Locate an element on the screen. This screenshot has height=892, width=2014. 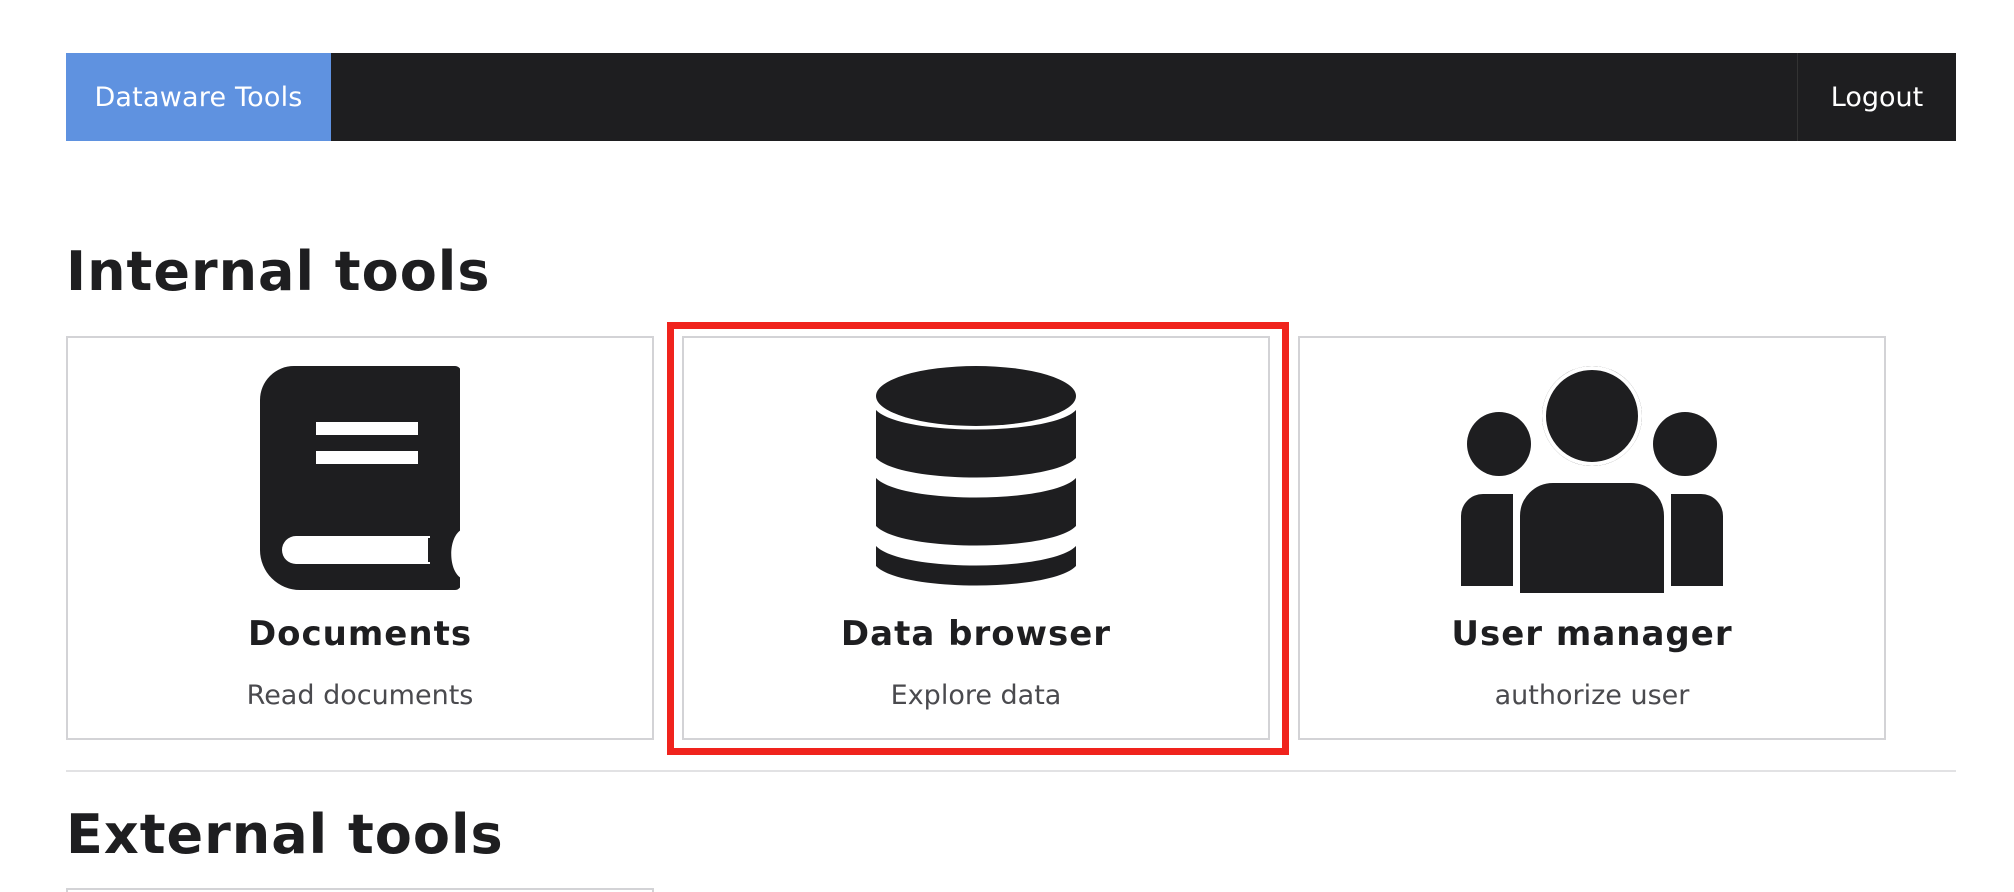
documents-card-title: Documents is located at coordinates (360, 634).